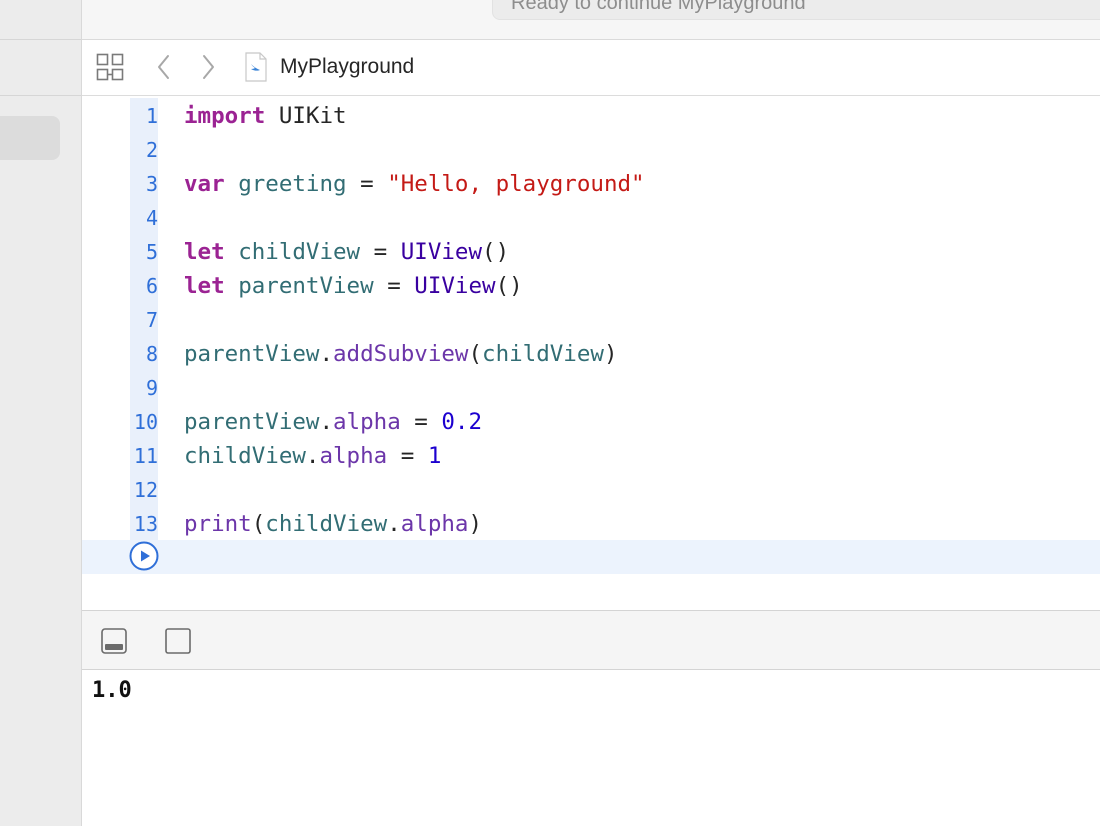 The height and width of the screenshot is (826, 1100). What do you see at coordinates (178, 641) in the screenshot?
I see `console-toggle-icon` at bounding box center [178, 641].